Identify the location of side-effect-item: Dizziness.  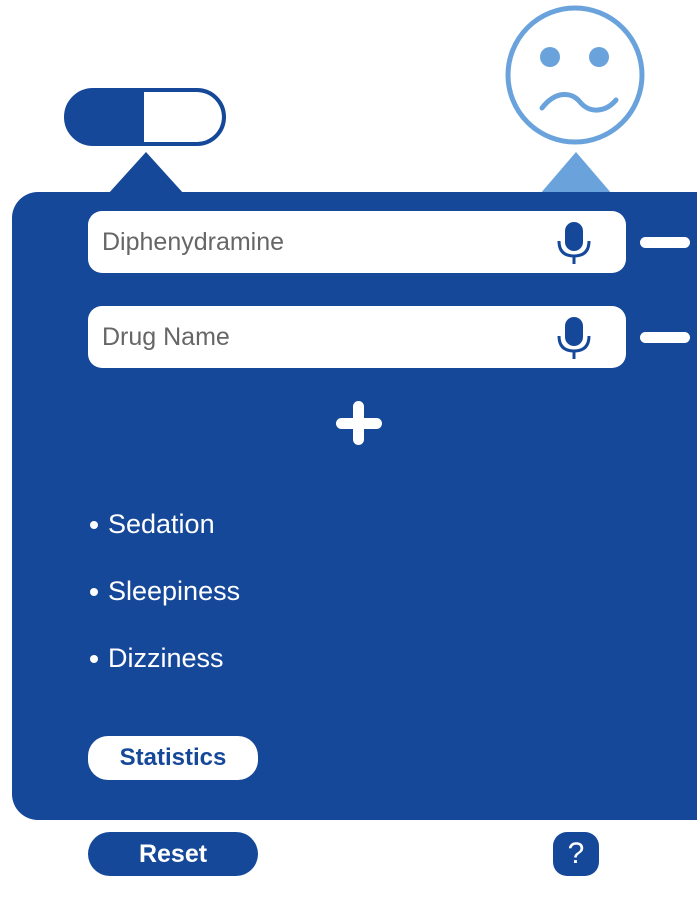
(165, 673).